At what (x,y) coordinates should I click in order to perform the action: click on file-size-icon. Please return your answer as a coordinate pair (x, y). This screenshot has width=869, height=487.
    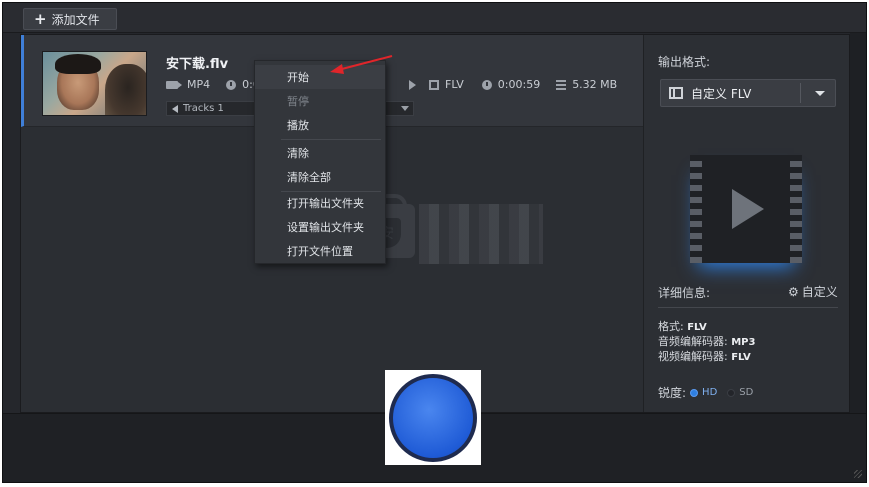
    Looking at the image, I should click on (561, 84).